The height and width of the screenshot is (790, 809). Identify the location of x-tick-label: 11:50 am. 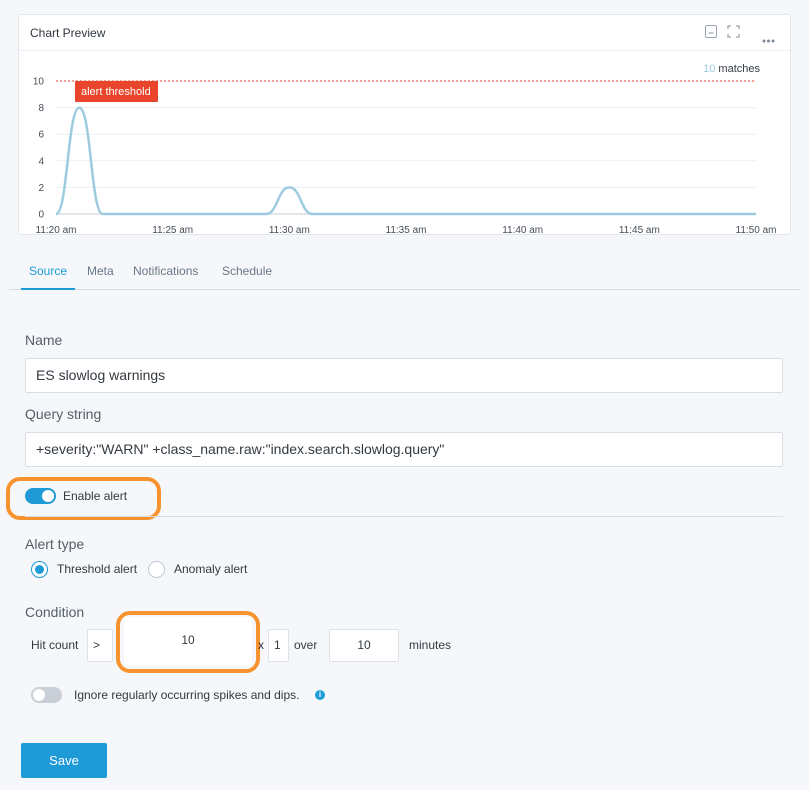
(756, 230).